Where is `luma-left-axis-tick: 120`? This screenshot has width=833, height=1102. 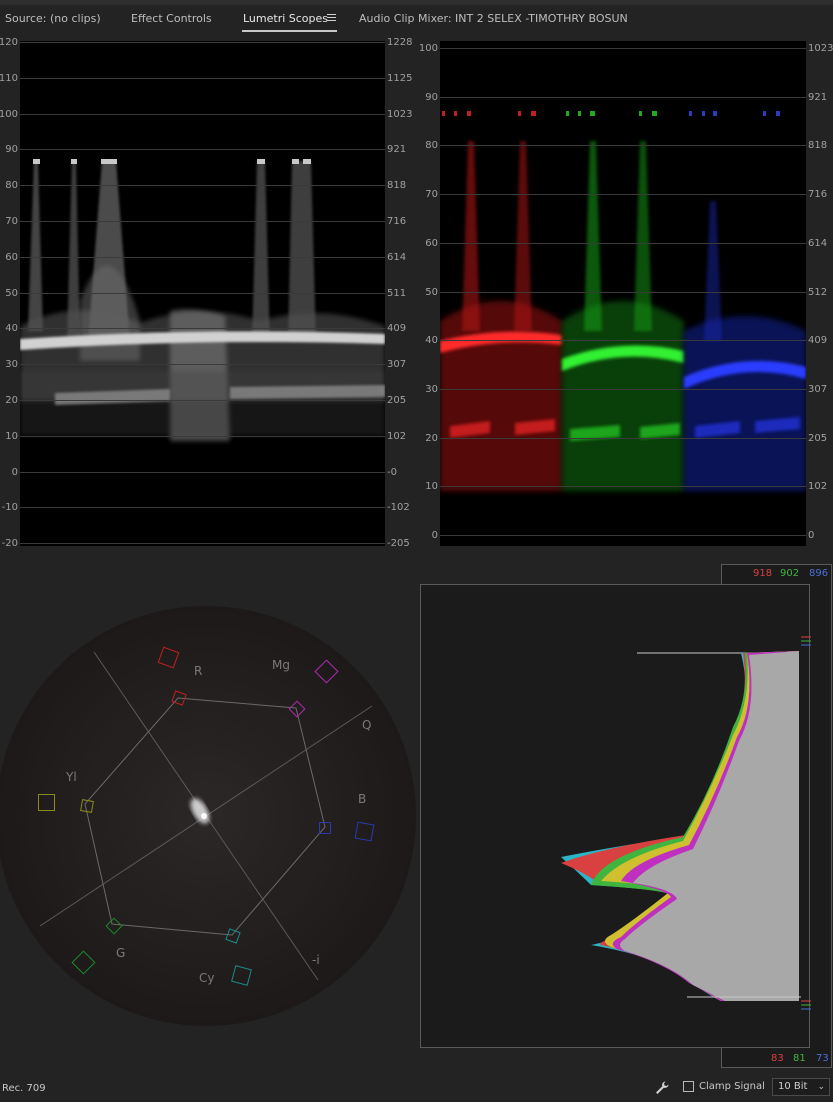 luma-left-axis-tick: 120 is located at coordinates (9, 42).